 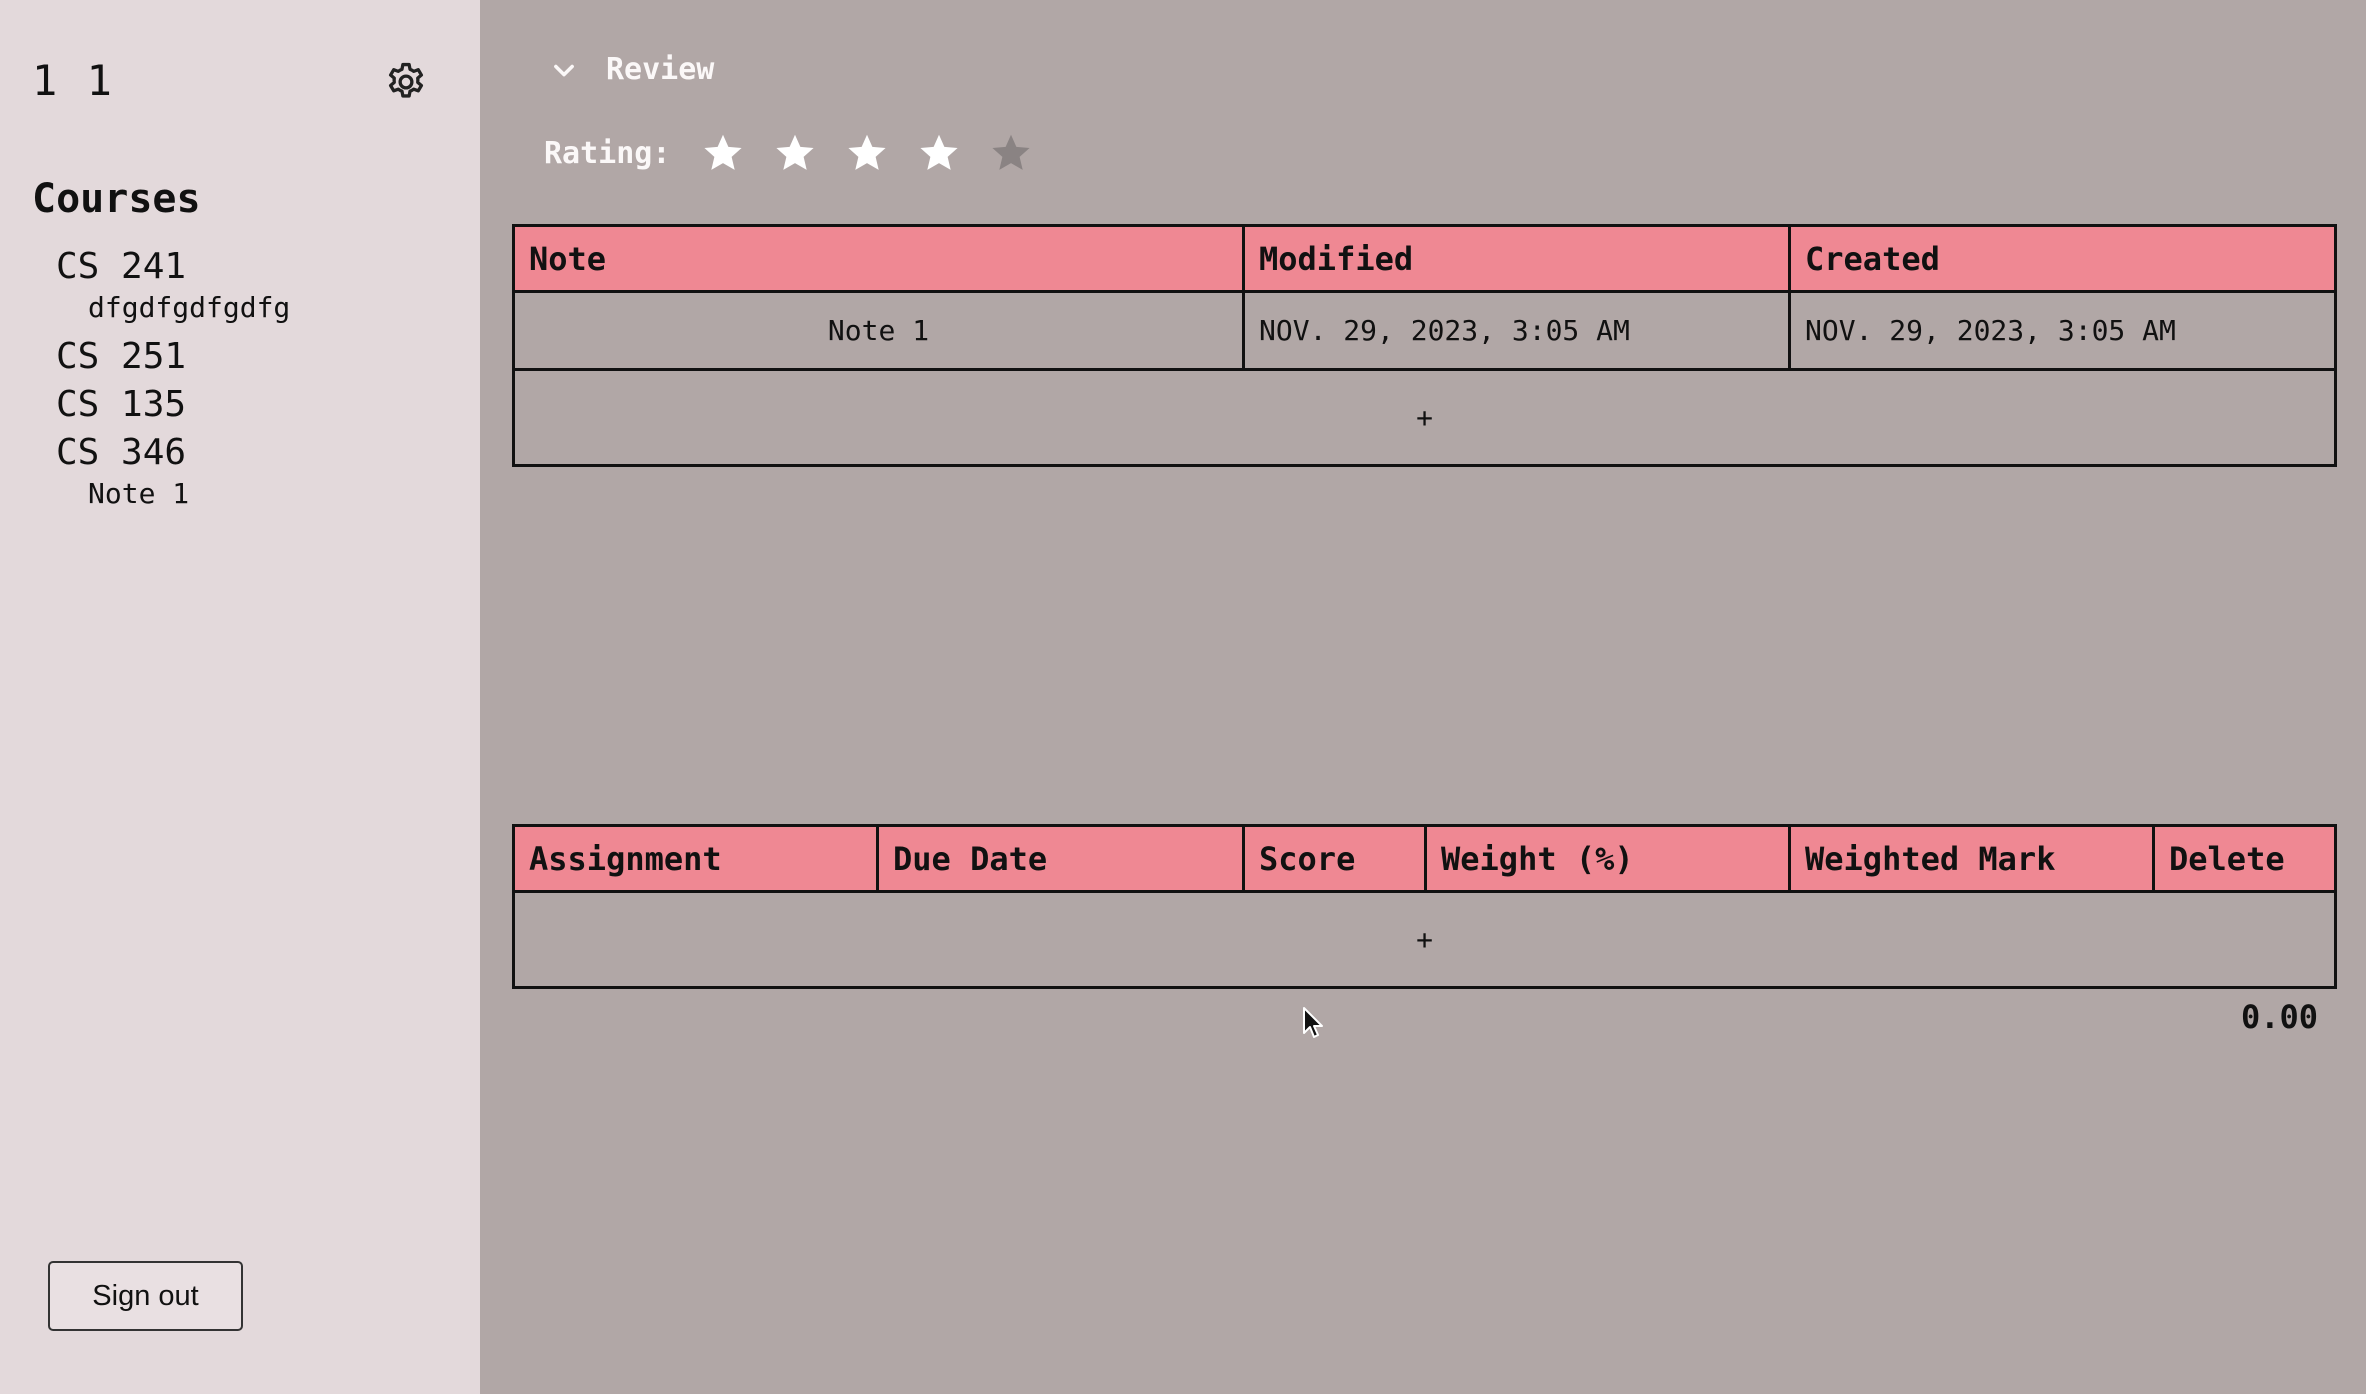 What do you see at coordinates (564, 70) in the screenshot?
I see `chevron-down-icon` at bounding box center [564, 70].